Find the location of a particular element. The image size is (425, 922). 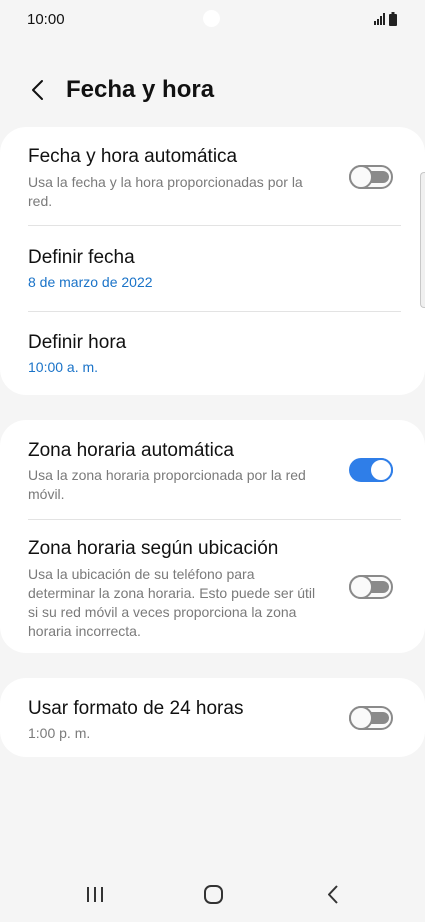

format24-subtitle: 1:00 p. m. is located at coordinates (59, 733).